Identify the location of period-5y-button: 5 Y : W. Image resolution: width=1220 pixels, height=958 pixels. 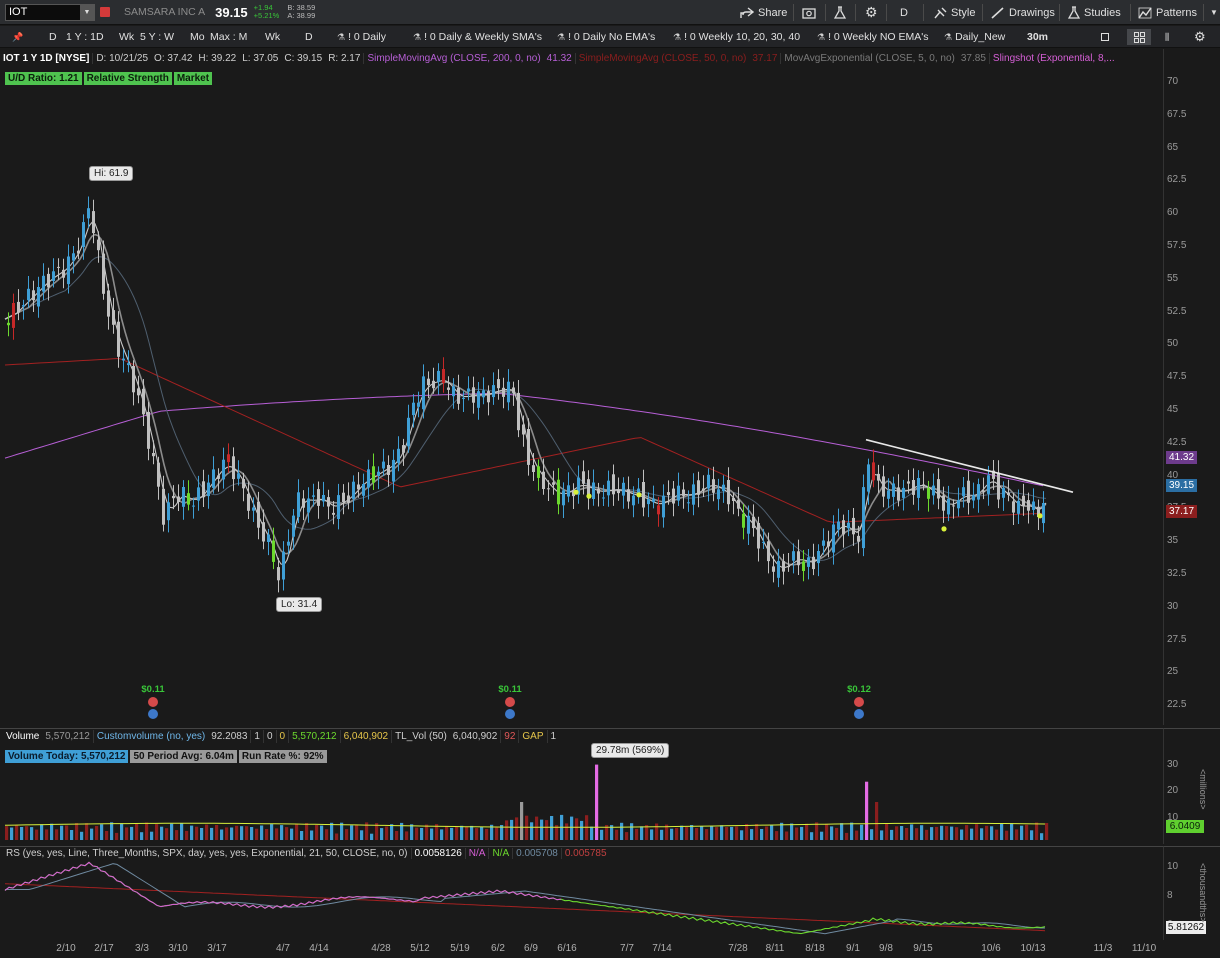
(157, 37).